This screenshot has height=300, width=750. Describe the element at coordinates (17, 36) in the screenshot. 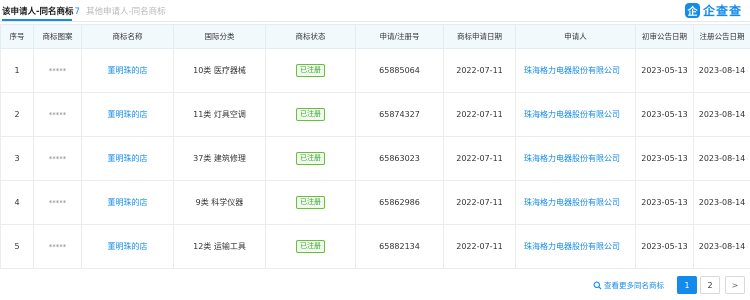

I see `column-header: 序号` at that location.